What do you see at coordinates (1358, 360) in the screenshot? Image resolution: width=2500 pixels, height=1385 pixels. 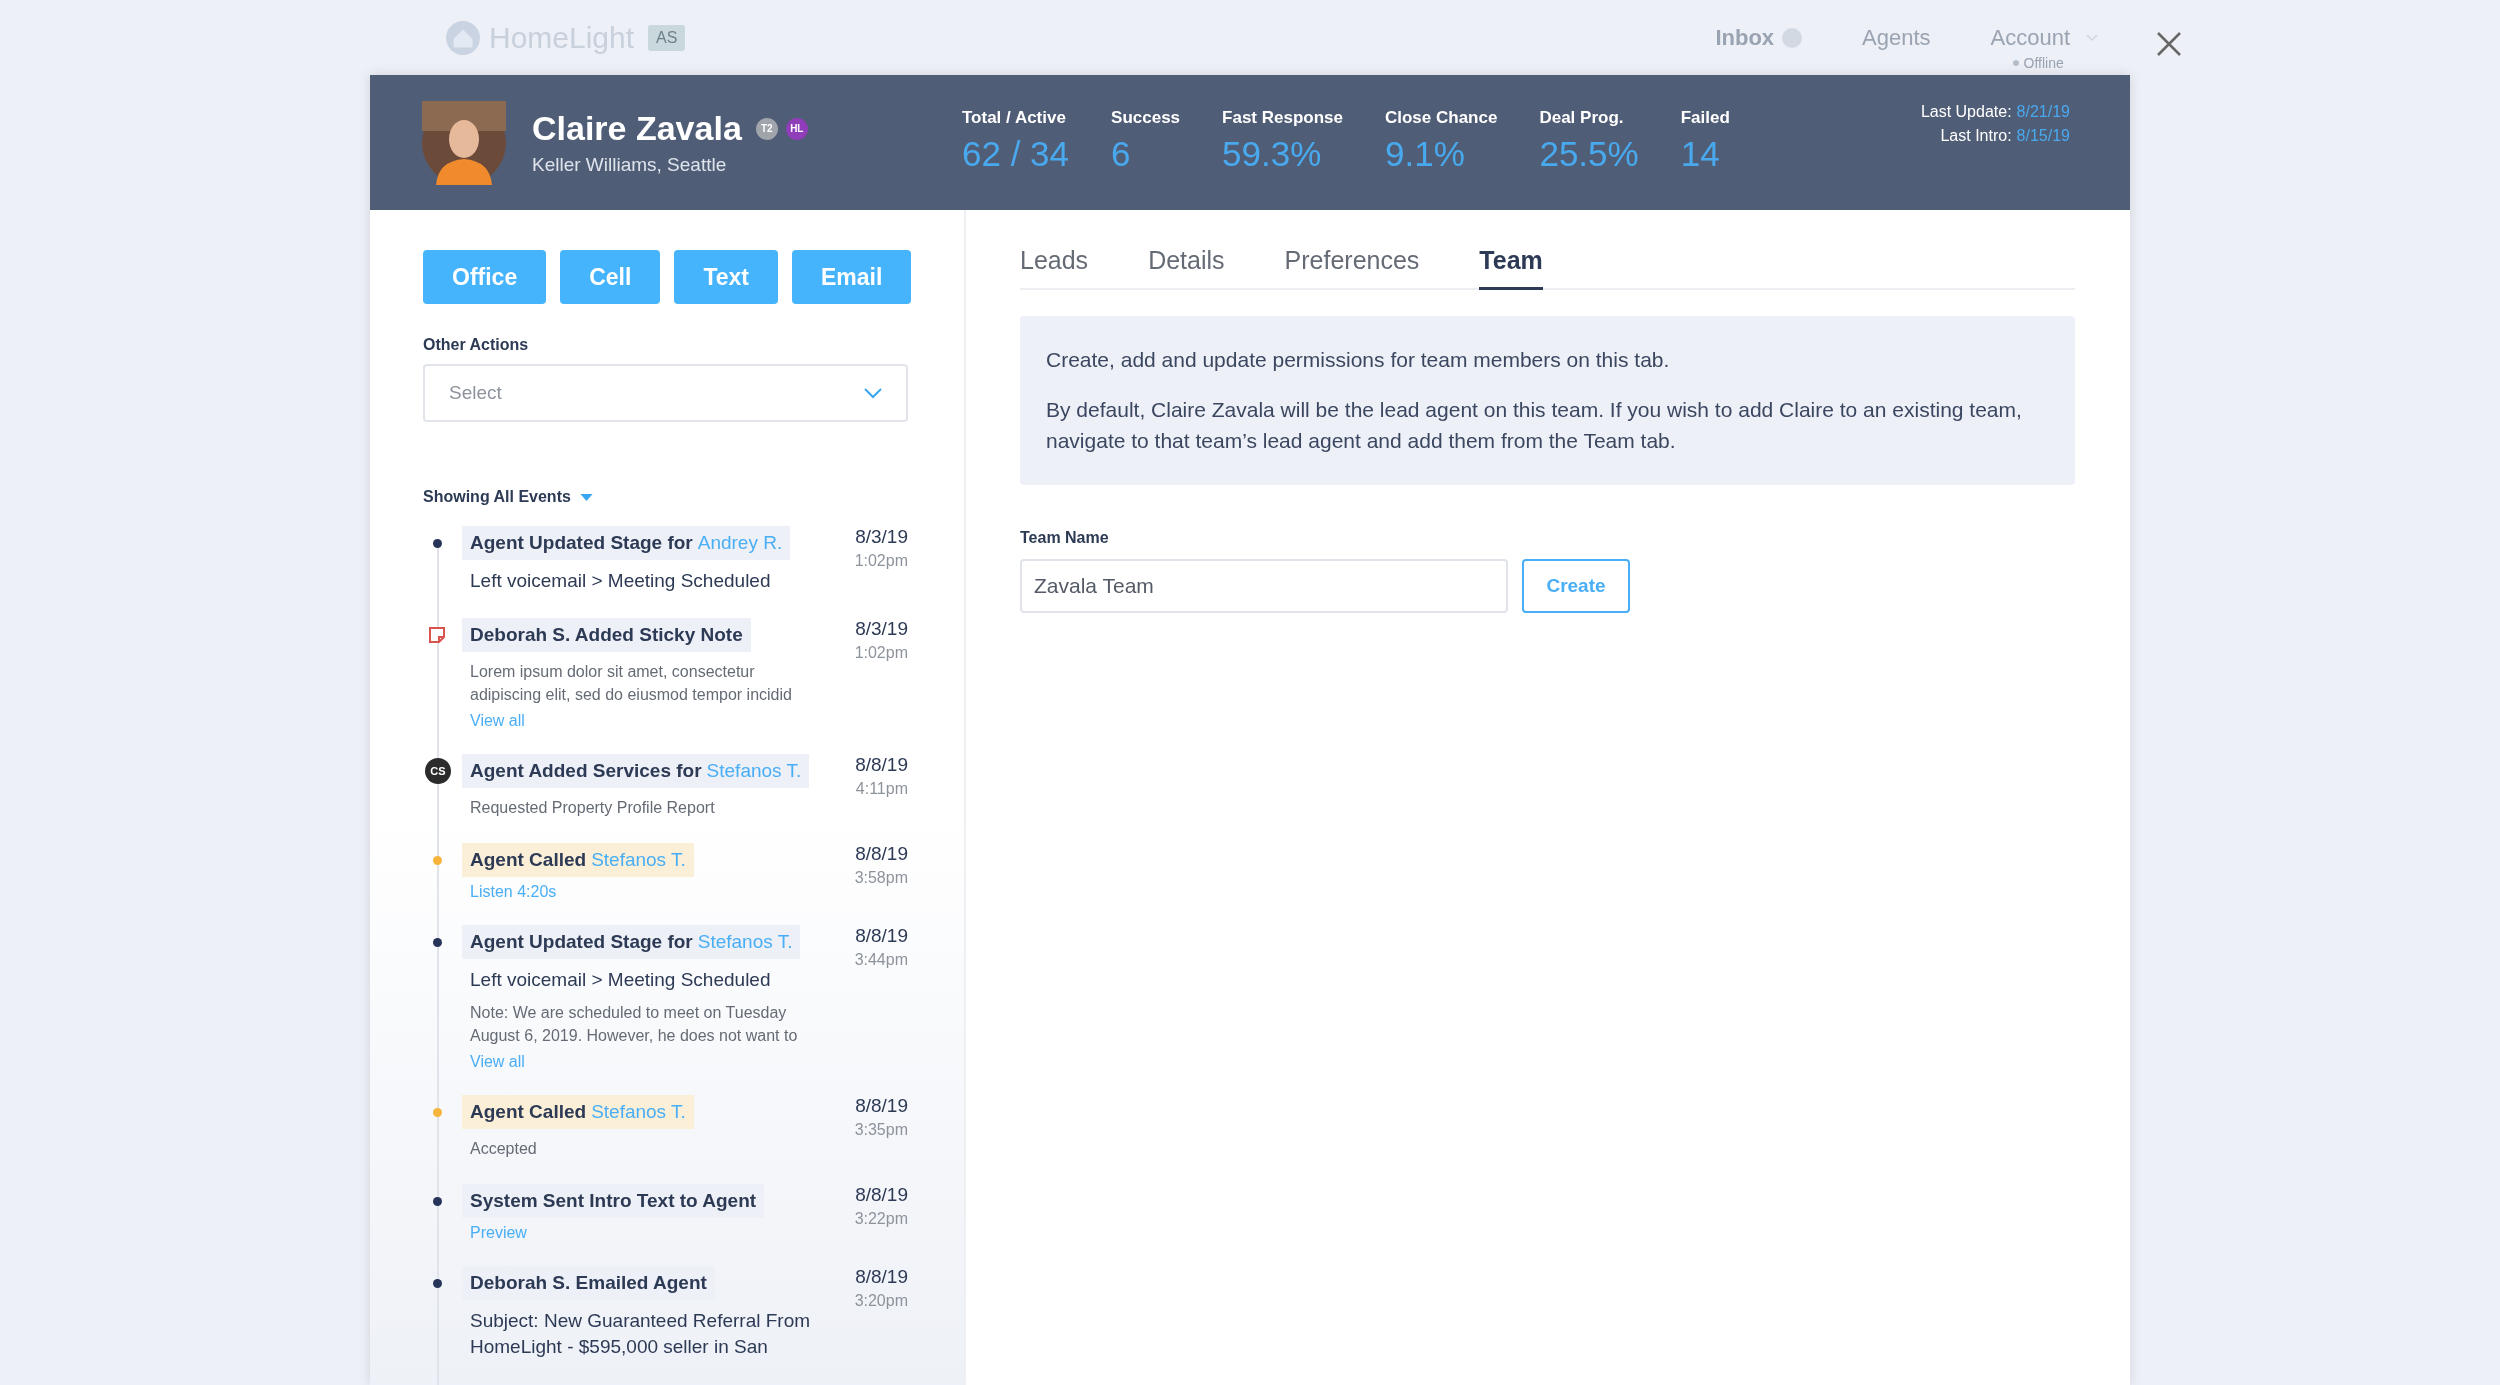 I see `info-text: Create, add and update permissions for team members on this tab.` at bounding box center [1358, 360].